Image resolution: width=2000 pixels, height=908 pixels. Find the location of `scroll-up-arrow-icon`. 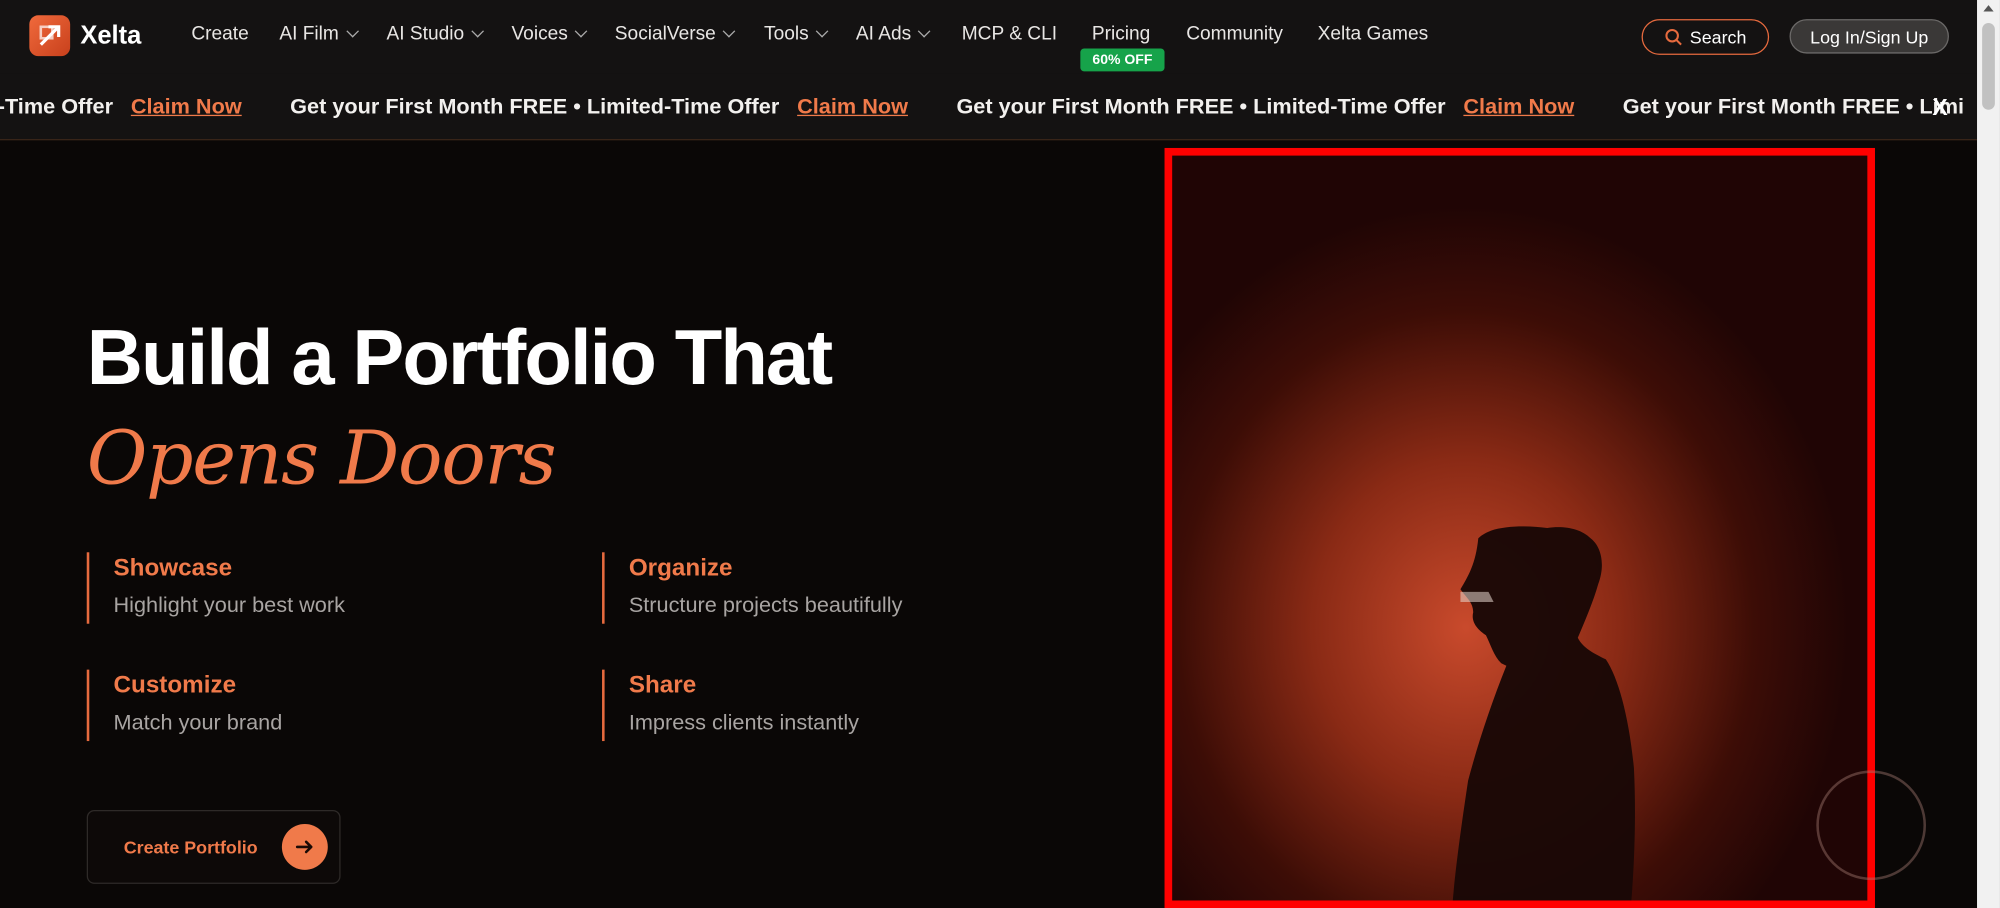

scroll-up-arrow-icon is located at coordinates (1988, 8).